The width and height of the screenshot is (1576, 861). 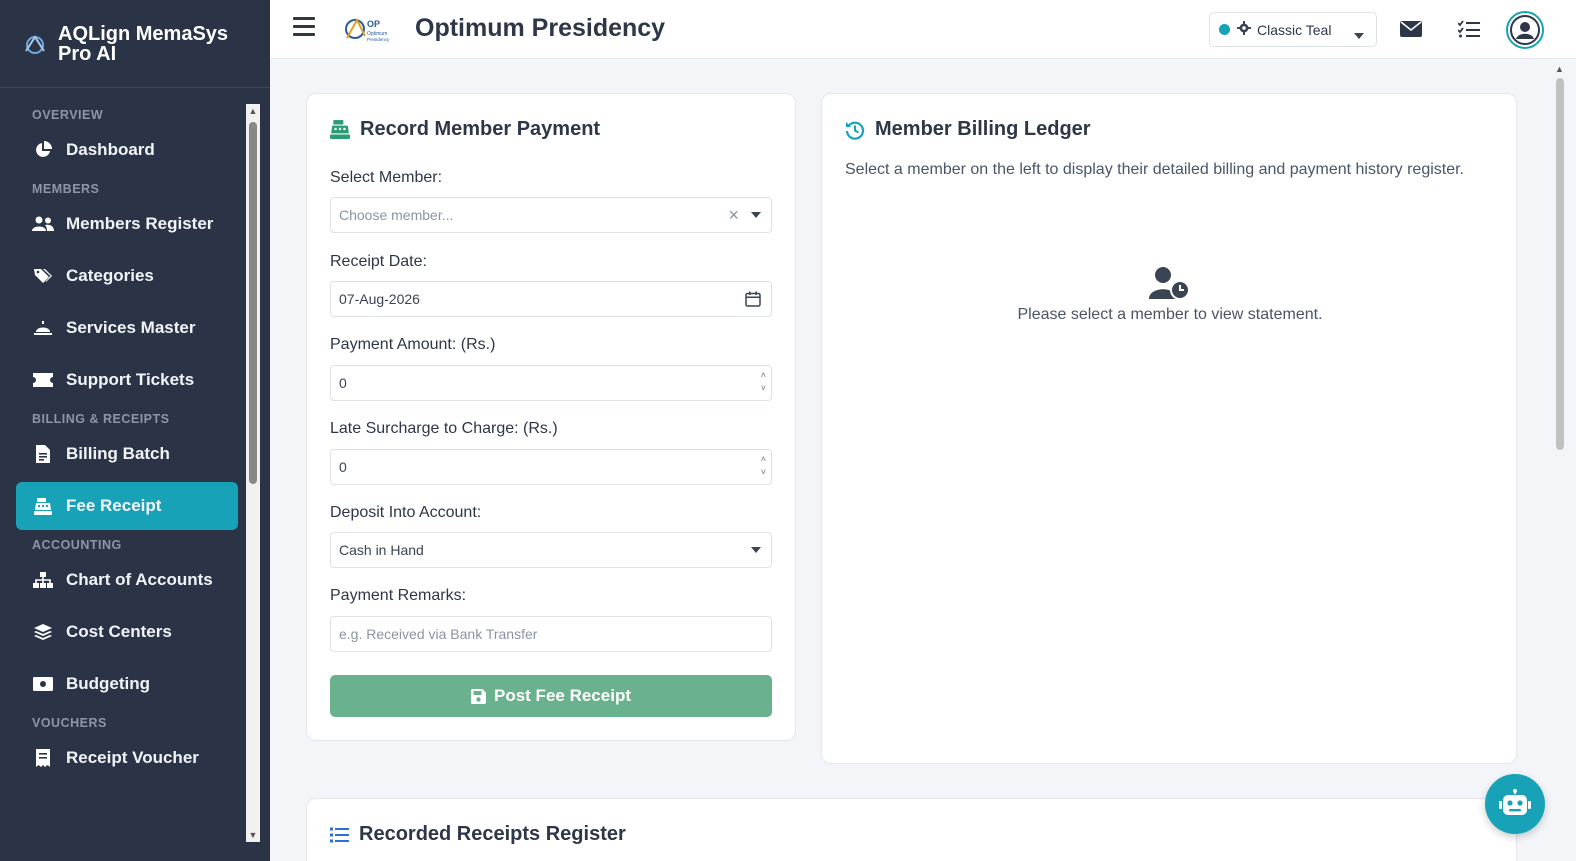 What do you see at coordinates (132, 757) in the screenshot?
I see `sidebar-item-label: Receipt Voucher` at bounding box center [132, 757].